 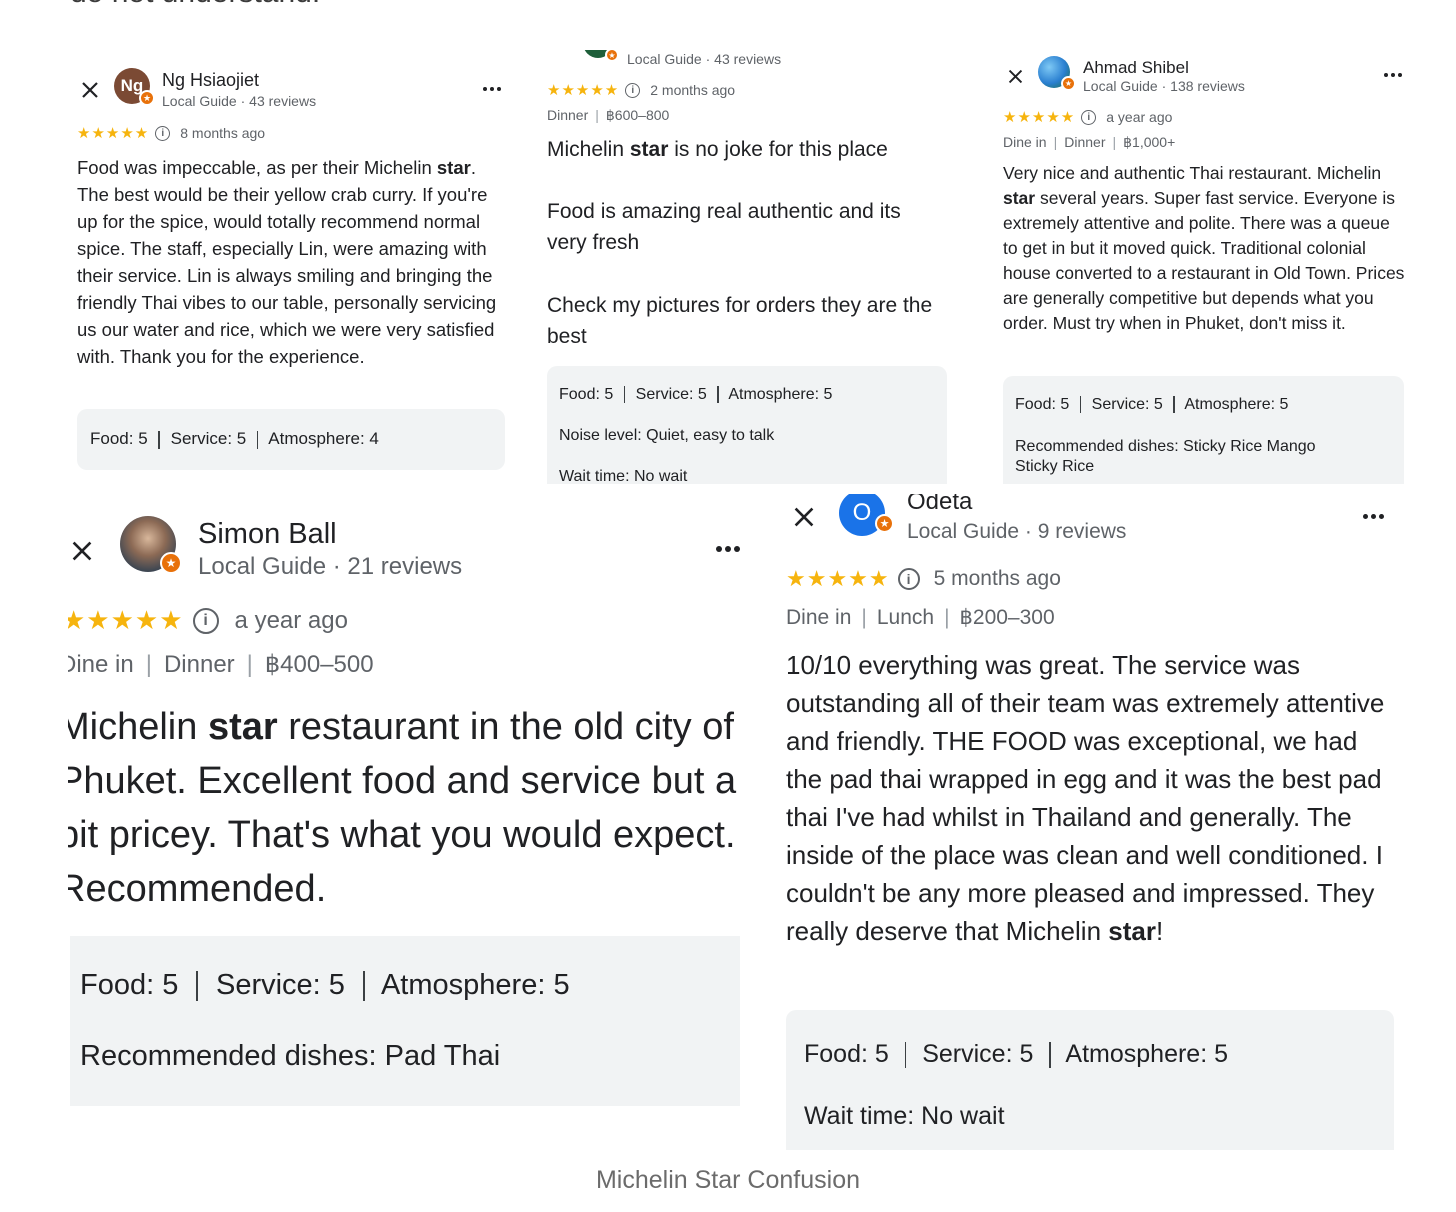 What do you see at coordinates (997, 578) in the screenshot?
I see `review-time: 5 months ago` at bounding box center [997, 578].